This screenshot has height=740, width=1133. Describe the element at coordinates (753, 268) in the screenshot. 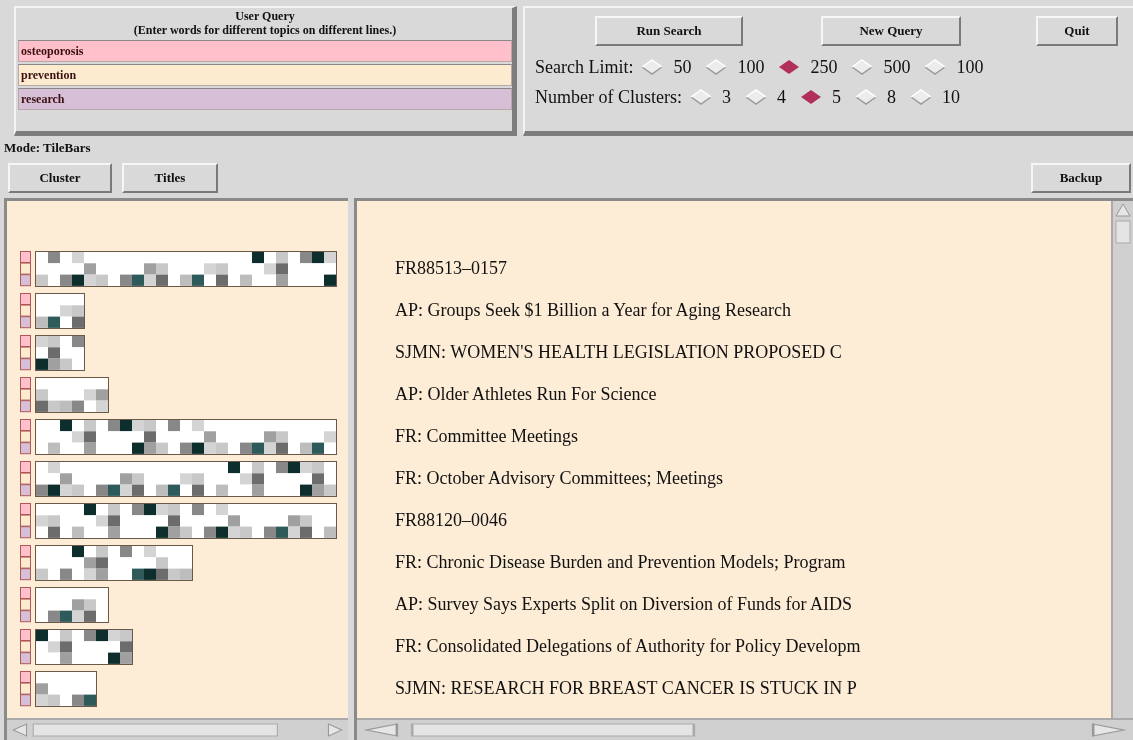

I see `document-title: FR88513–0157` at that location.